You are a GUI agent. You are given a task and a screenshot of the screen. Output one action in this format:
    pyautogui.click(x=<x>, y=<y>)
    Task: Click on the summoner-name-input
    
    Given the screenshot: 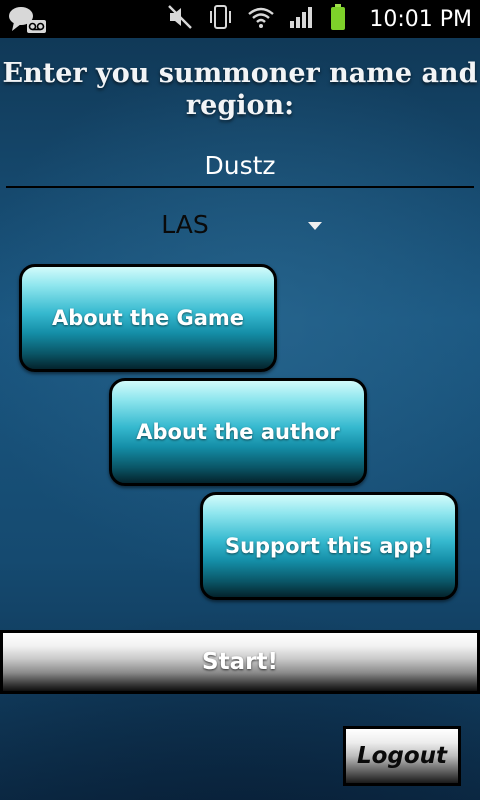 What is the action you would take?
    pyautogui.click(x=240, y=166)
    